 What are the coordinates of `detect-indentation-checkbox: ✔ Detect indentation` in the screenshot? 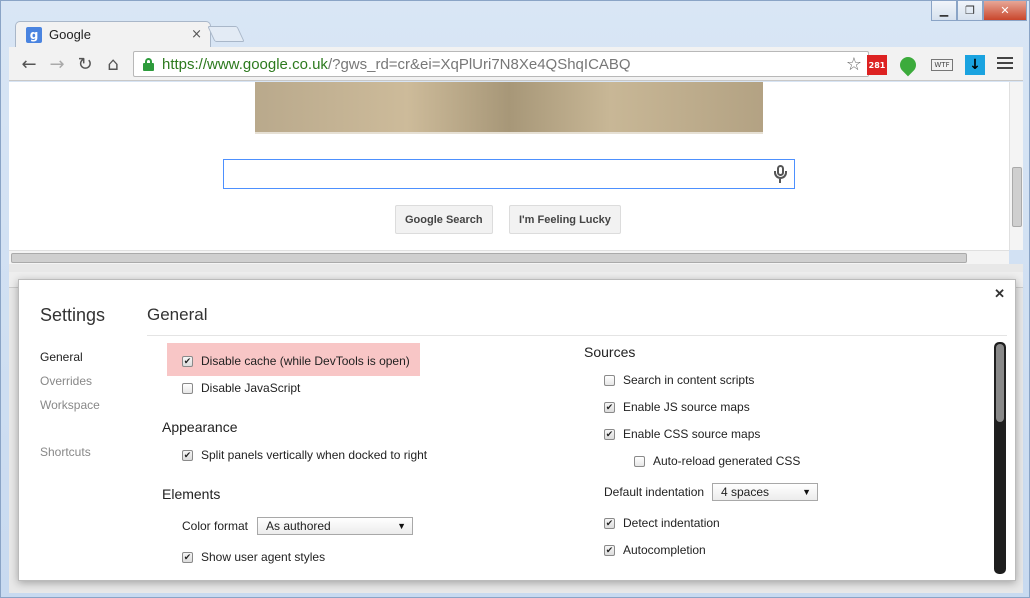 It's located at (662, 523).